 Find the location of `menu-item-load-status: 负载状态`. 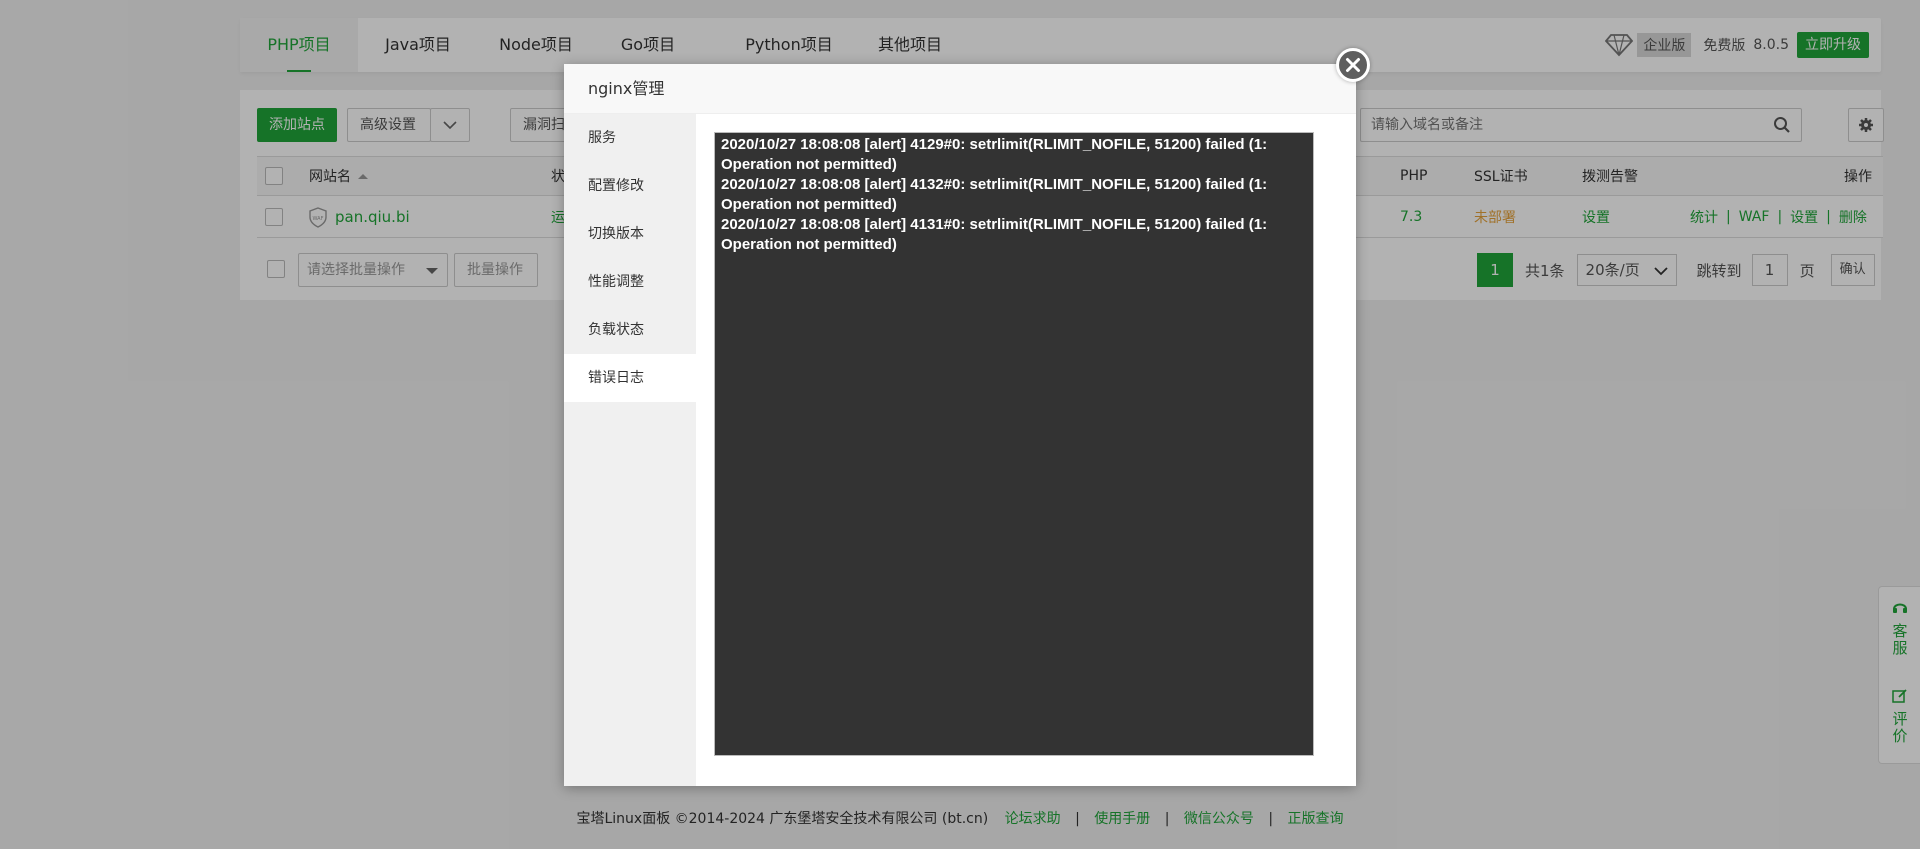

menu-item-load-status: 负载状态 is located at coordinates (630, 330).